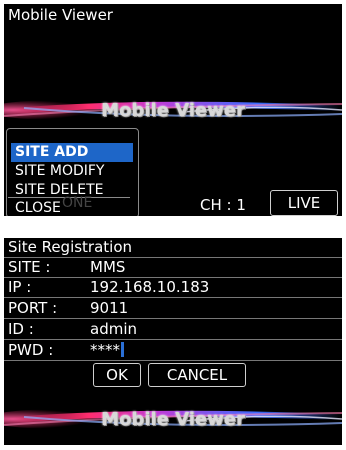 The height and width of the screenshot is (450, 346). What do you see at coordinates (33, 308) in the screenshot?
I see `port-label: PORT :` at bounding box center [33, 308].